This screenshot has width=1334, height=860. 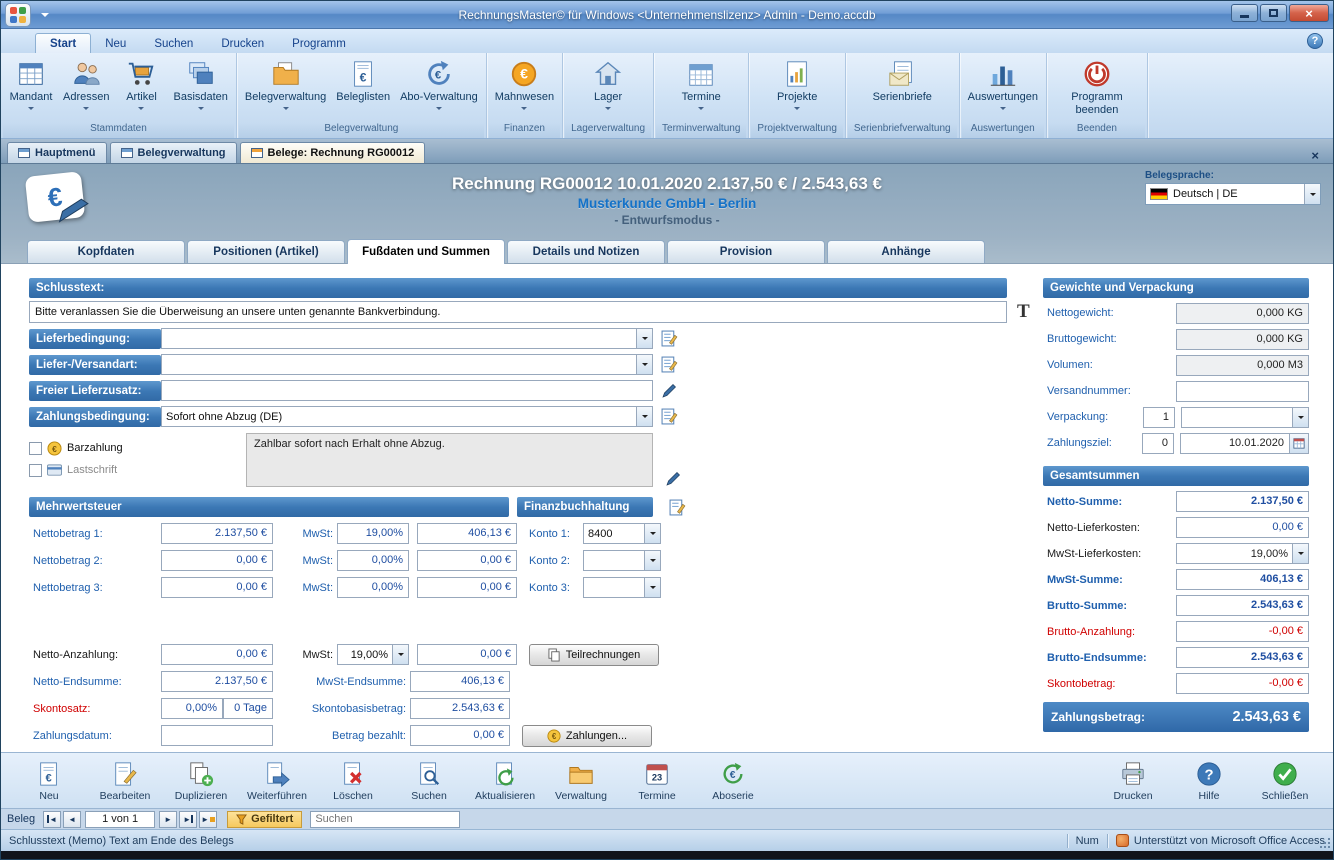 What do you see at coordinates (407, 338) in the screenshot?
I see `lieferbedingung-combobox` at bounding box center [407, 338].